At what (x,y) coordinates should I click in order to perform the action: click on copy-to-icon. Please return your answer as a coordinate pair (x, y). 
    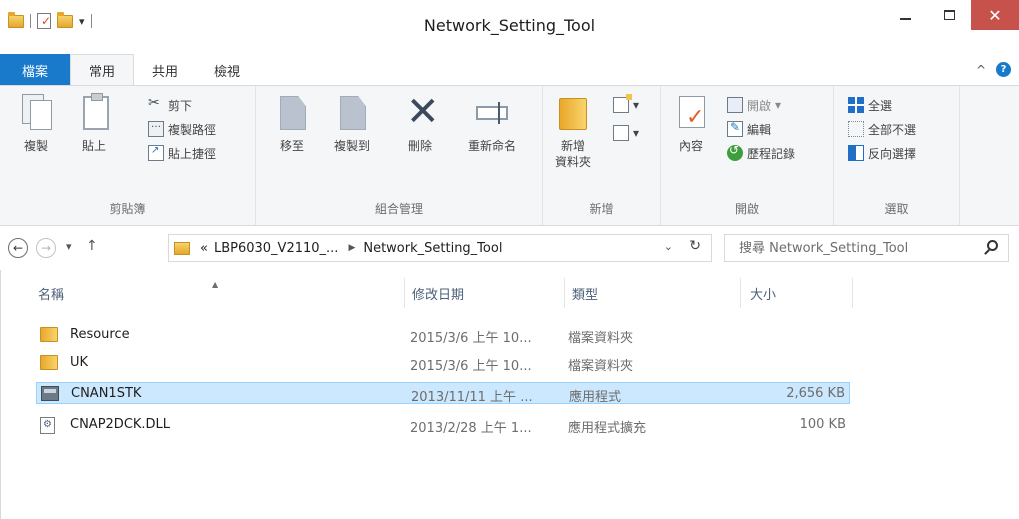
    Looking at the image, I should click on (352, 112).